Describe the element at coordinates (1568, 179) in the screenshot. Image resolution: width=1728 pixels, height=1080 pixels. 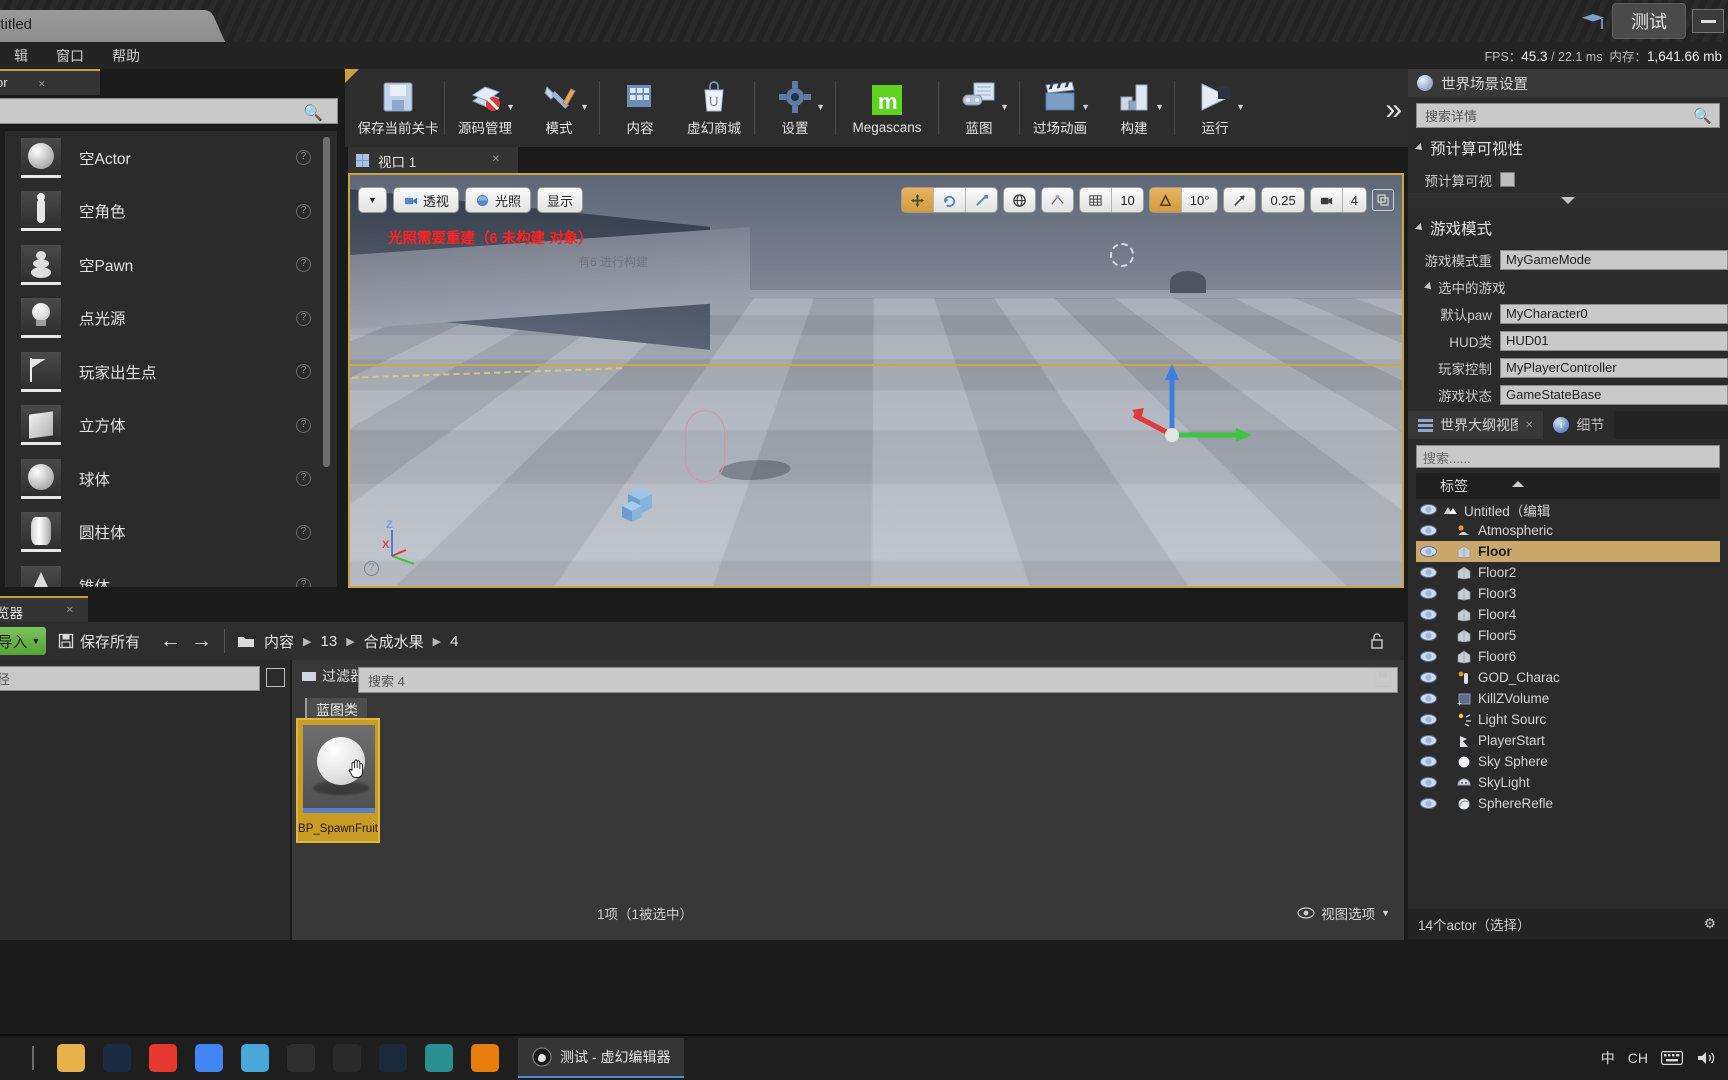
I see `property-row-precomputed: 预计算可视` at that location.